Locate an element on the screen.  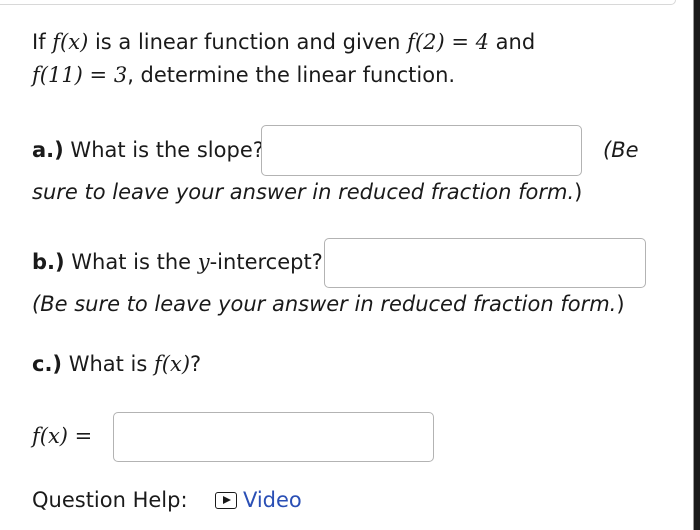
slope-input is located at coordinates (421, 150).